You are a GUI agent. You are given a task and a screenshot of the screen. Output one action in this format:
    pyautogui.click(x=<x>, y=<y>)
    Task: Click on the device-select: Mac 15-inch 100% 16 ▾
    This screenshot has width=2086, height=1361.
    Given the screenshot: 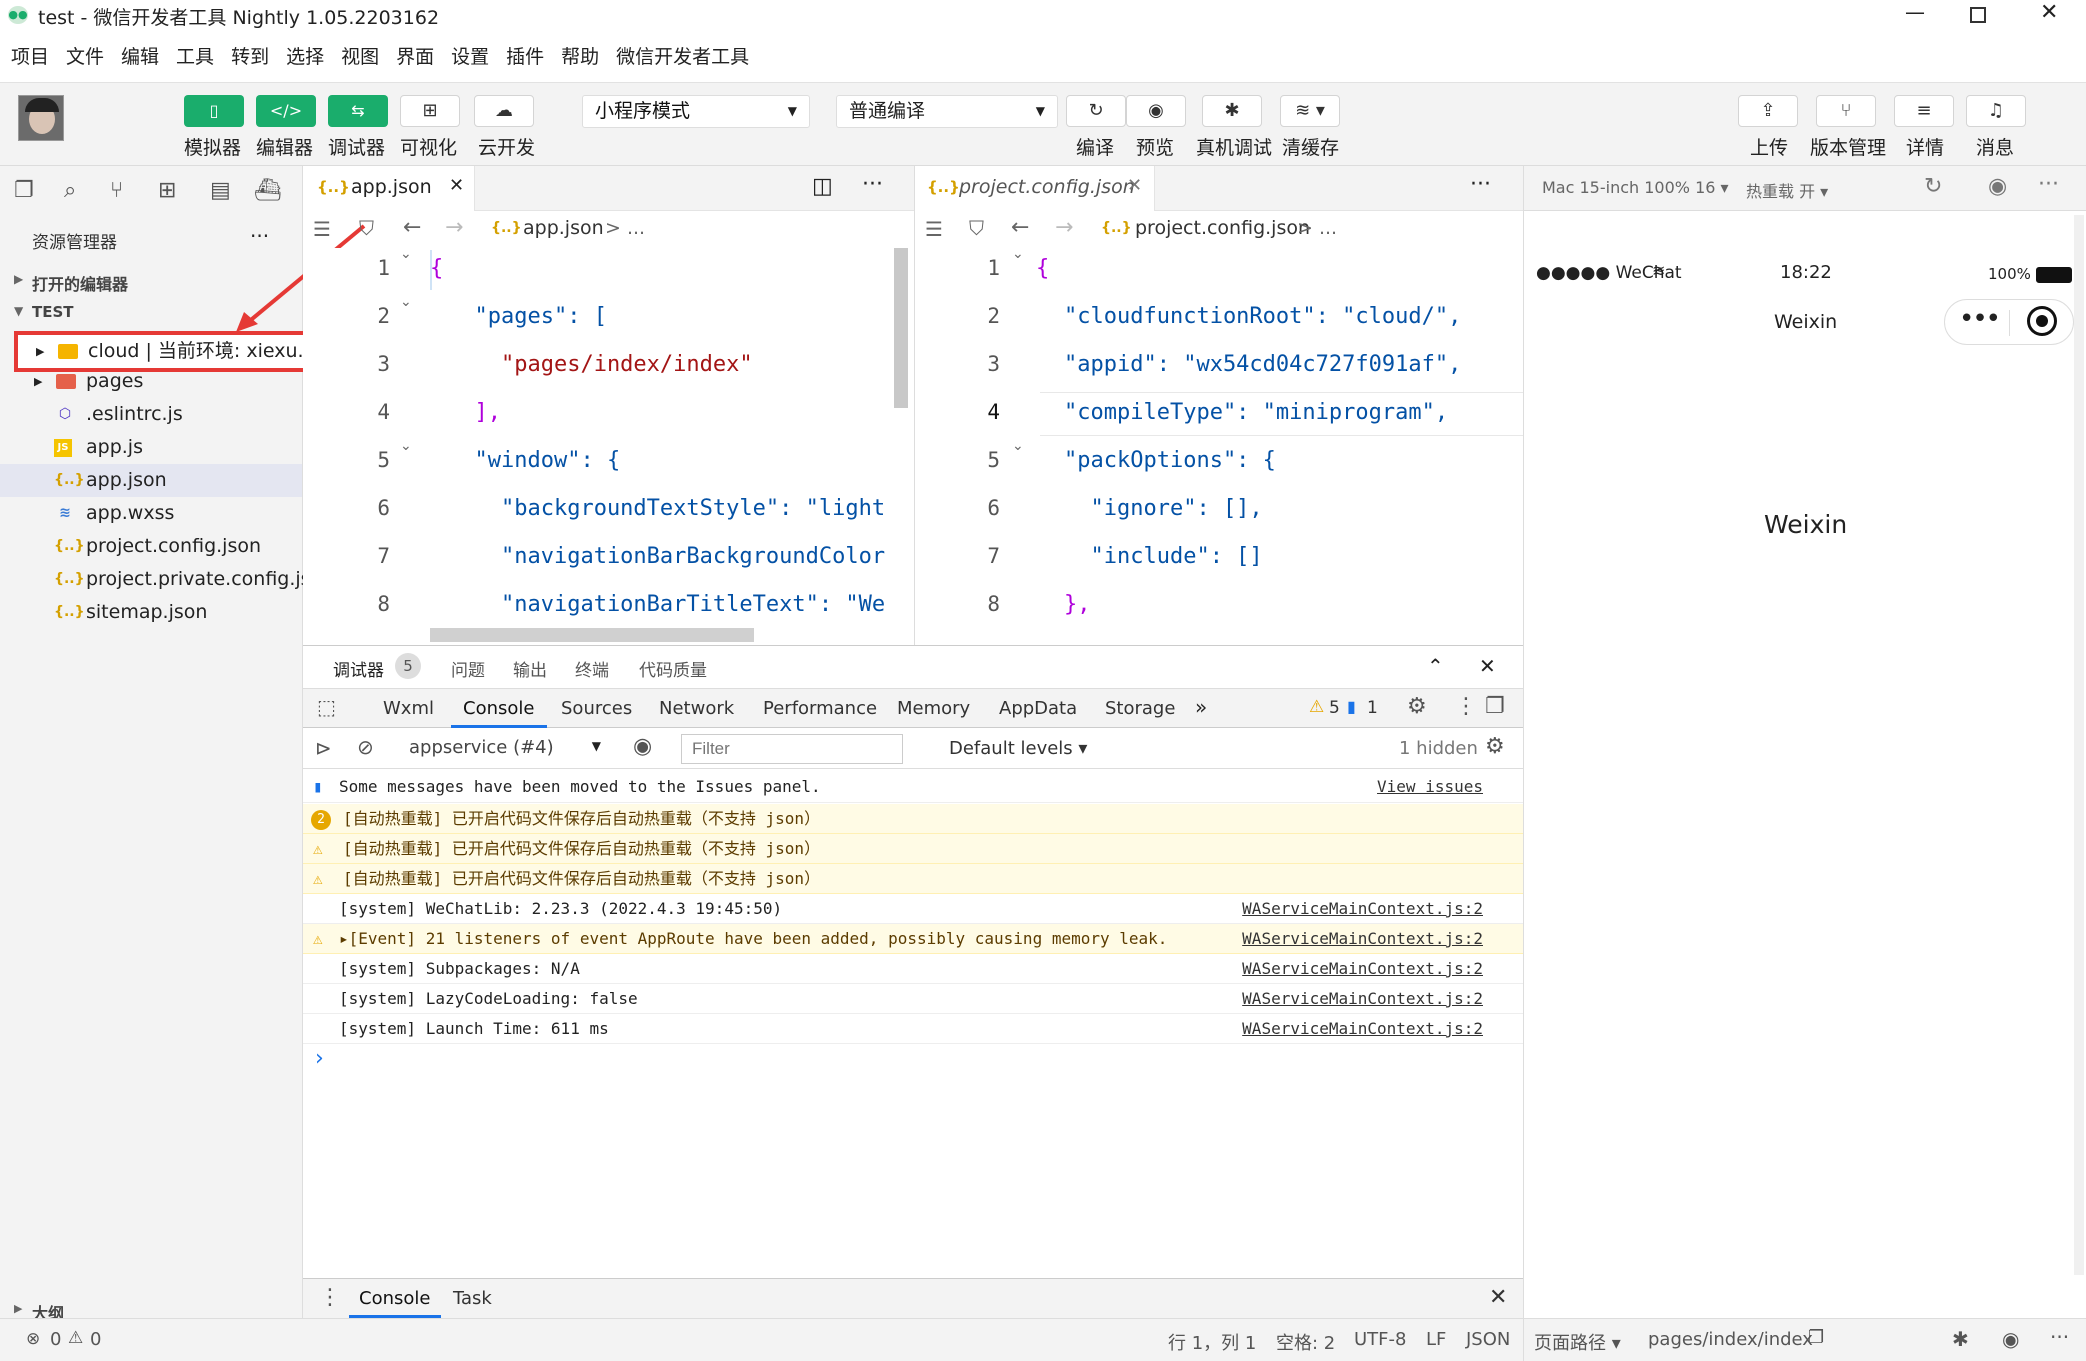 What is the action you would take?
    pyautogui.click(x=1635, y=187)
    